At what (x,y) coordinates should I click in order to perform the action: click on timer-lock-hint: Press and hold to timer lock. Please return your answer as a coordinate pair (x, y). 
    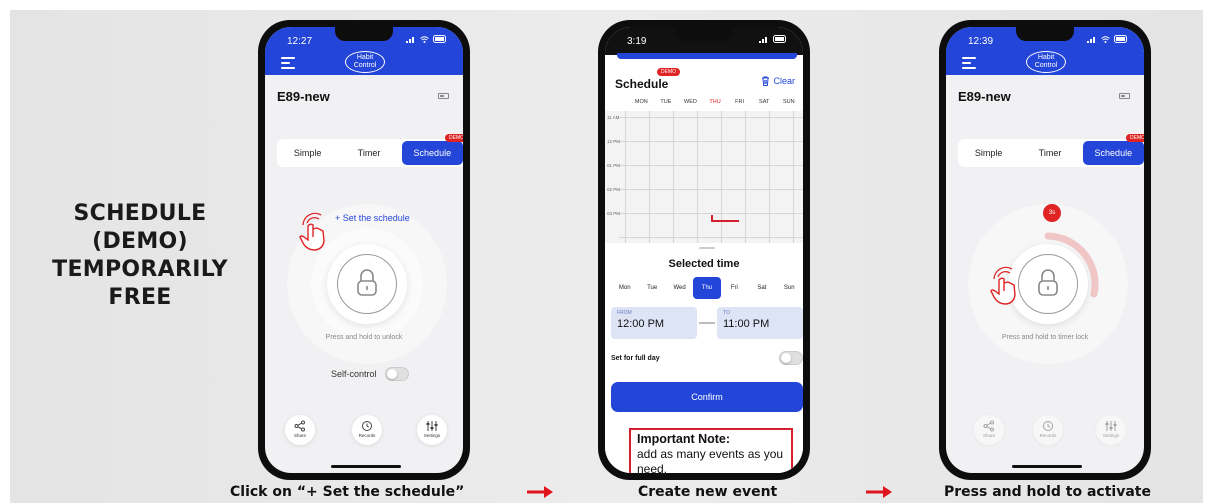
    Looking at the image, I should click on (1045, 337).